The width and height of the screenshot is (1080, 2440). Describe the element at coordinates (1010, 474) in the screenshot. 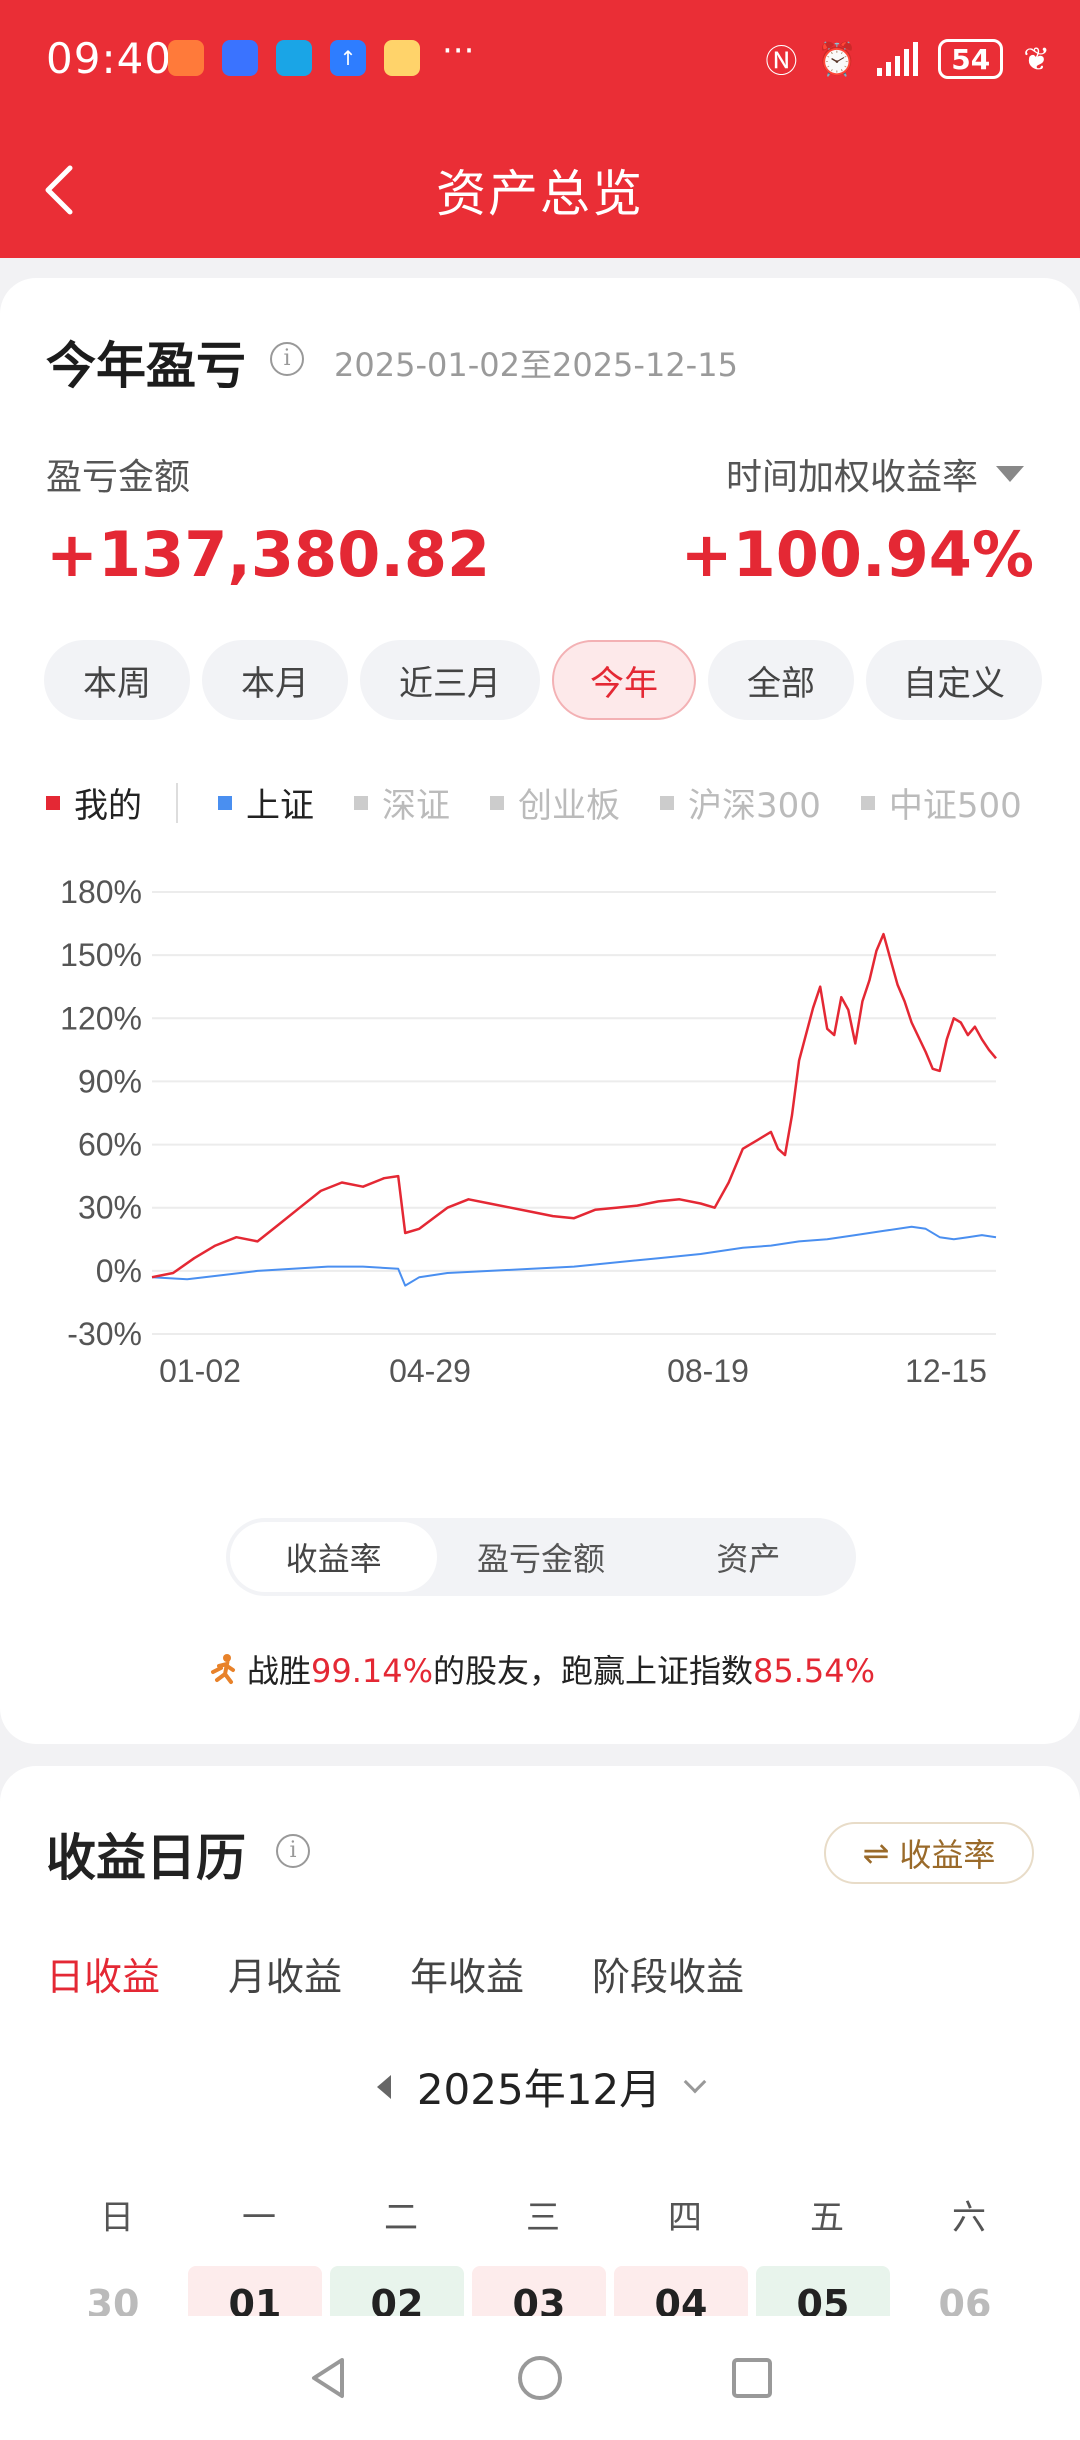

I see `dropdown-caret-icon` at that location.